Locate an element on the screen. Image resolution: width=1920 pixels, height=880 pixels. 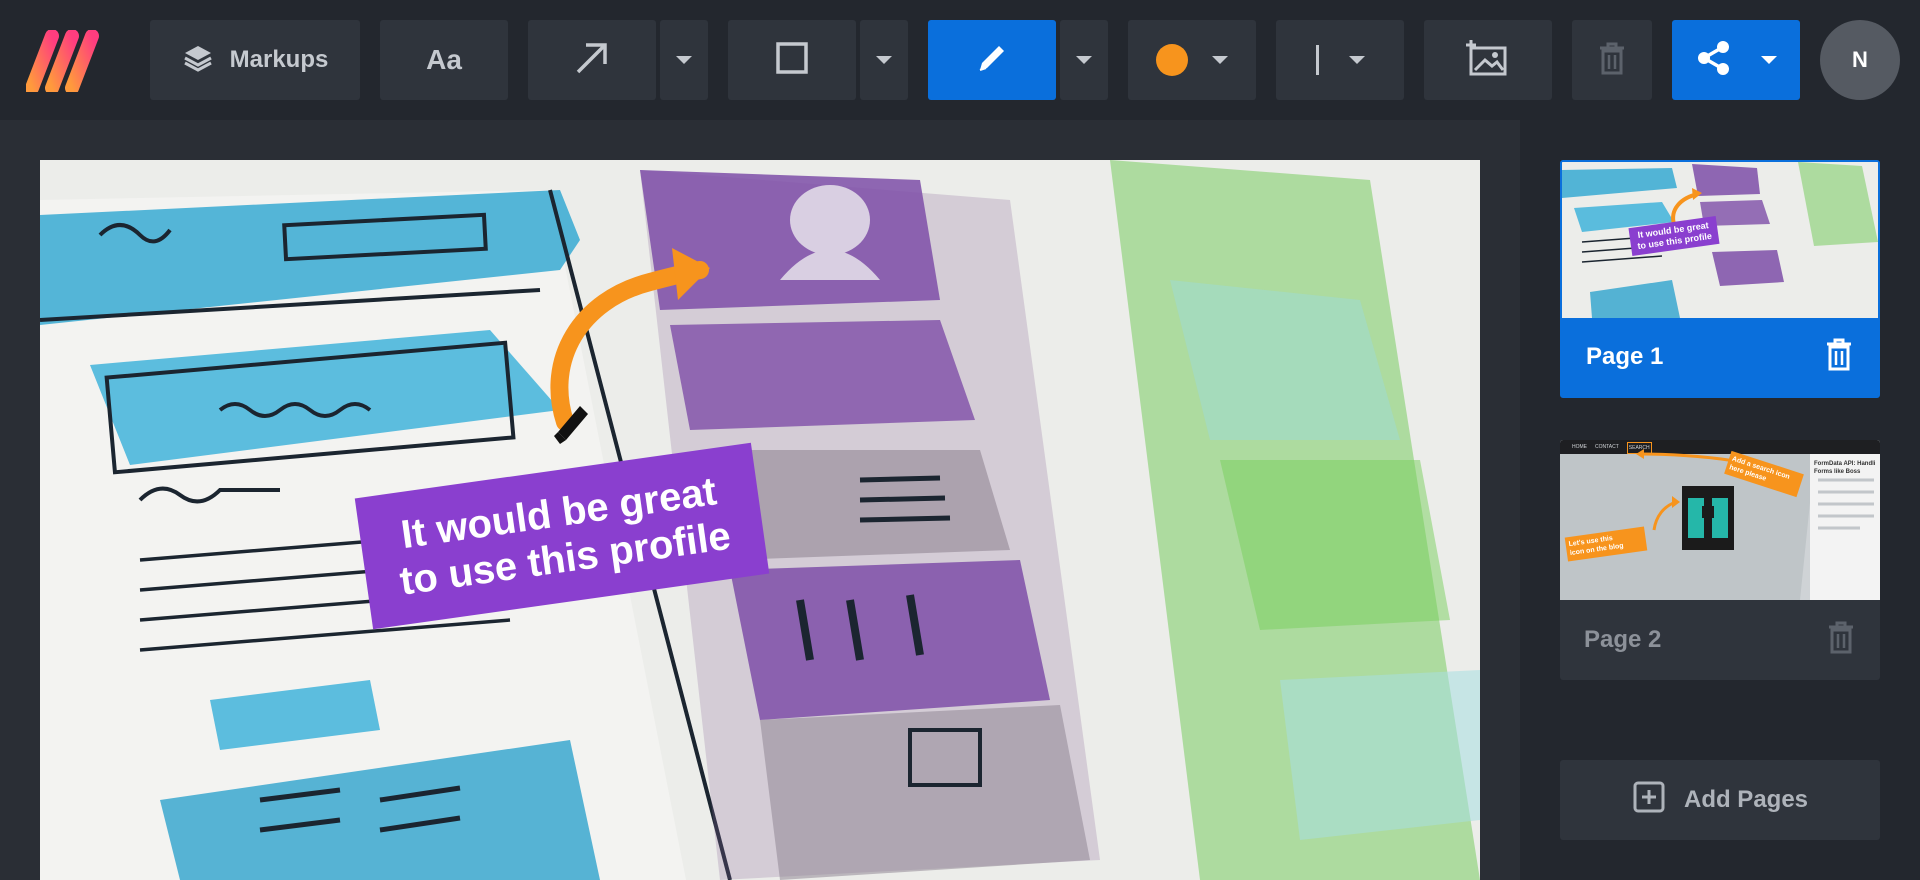
add-pages-label: Add Pages is located at coordinates (1746, 799).